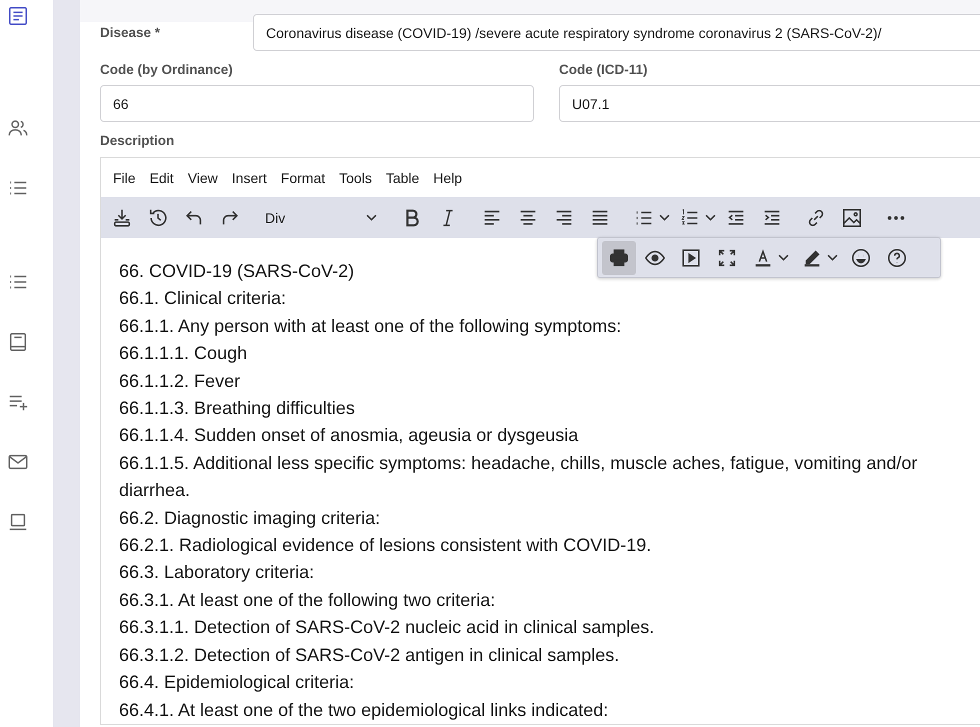 This screenshot has width=980, height=727. What do you see at coordinates (861, 257) in the screenshot?
I see `smiley-icon` at bounding box center [861, 257].